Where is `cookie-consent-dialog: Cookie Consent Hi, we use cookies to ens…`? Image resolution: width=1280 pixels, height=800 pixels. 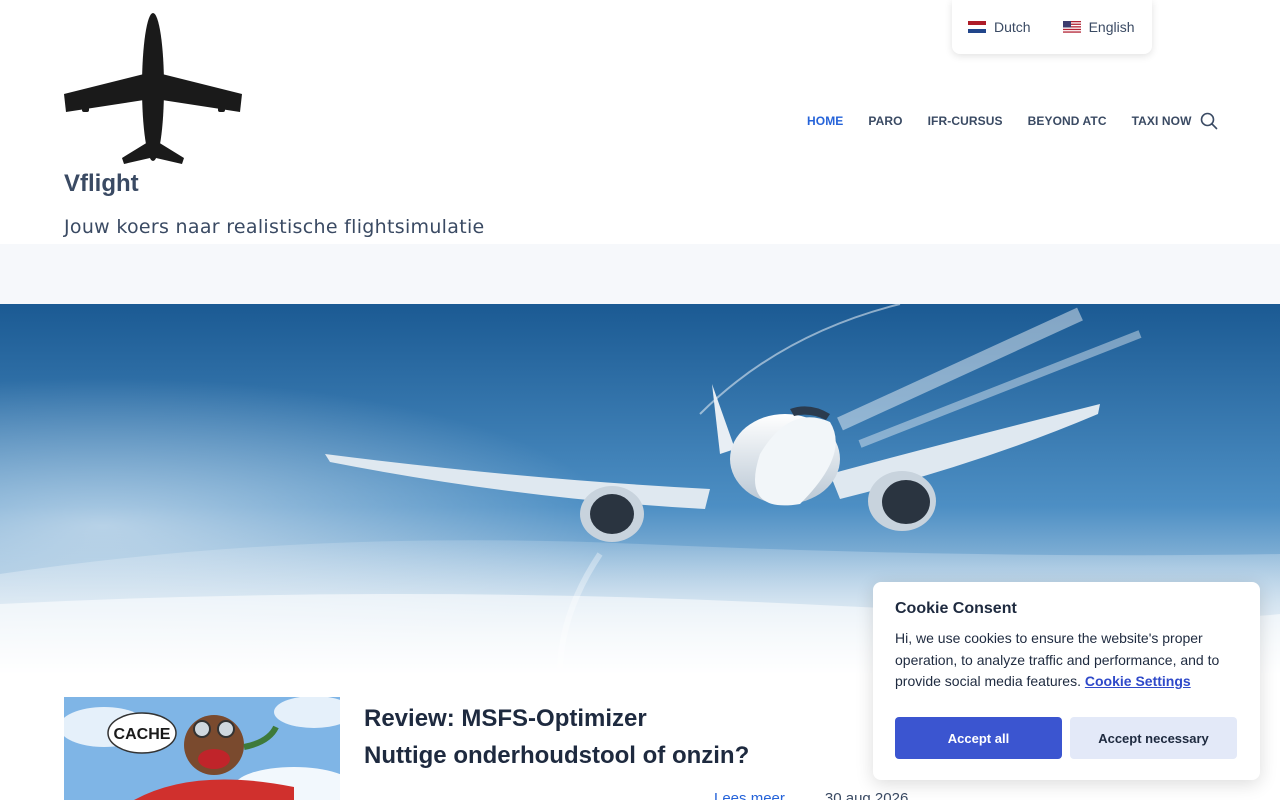
cookie-consent-dialog: Cookie Consent Hi, we use cookies to ens… is located at coordinates (1066, 681).